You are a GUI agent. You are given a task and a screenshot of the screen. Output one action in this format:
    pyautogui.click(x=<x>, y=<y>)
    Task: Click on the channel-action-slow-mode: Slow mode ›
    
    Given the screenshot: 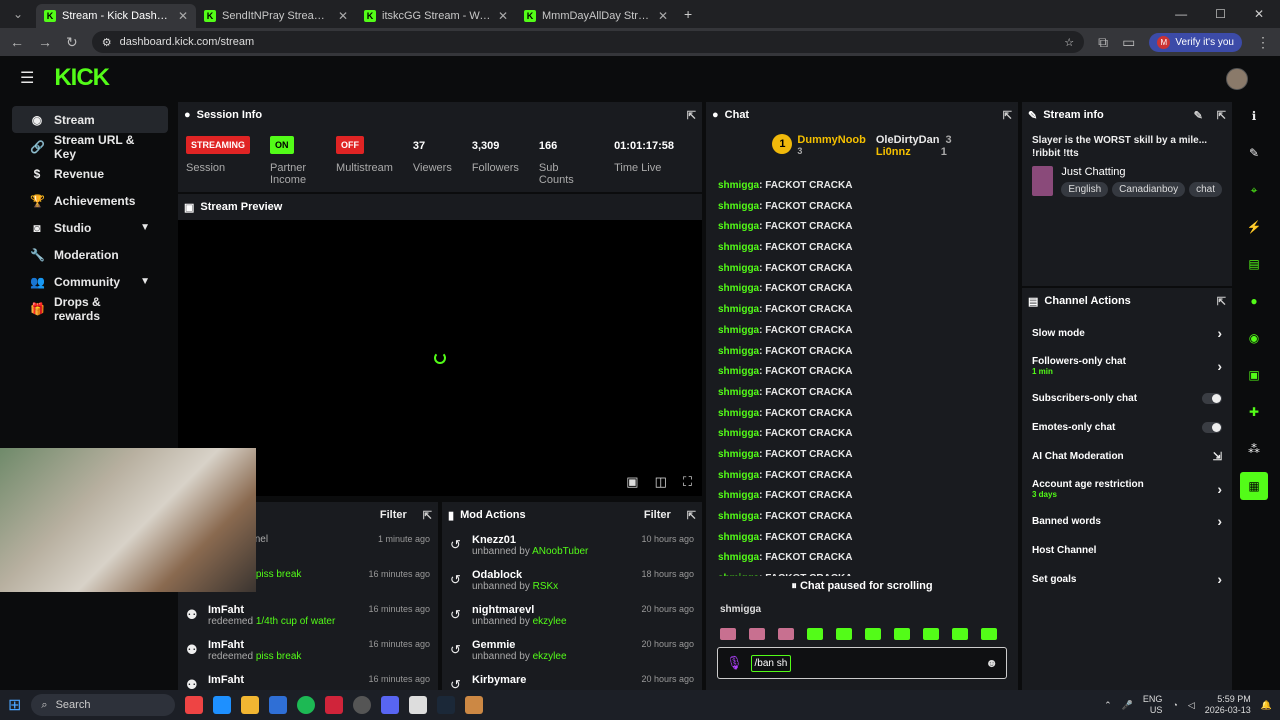 What is the action you would take?
    pyautogui.click(x=1127, y=333)
    